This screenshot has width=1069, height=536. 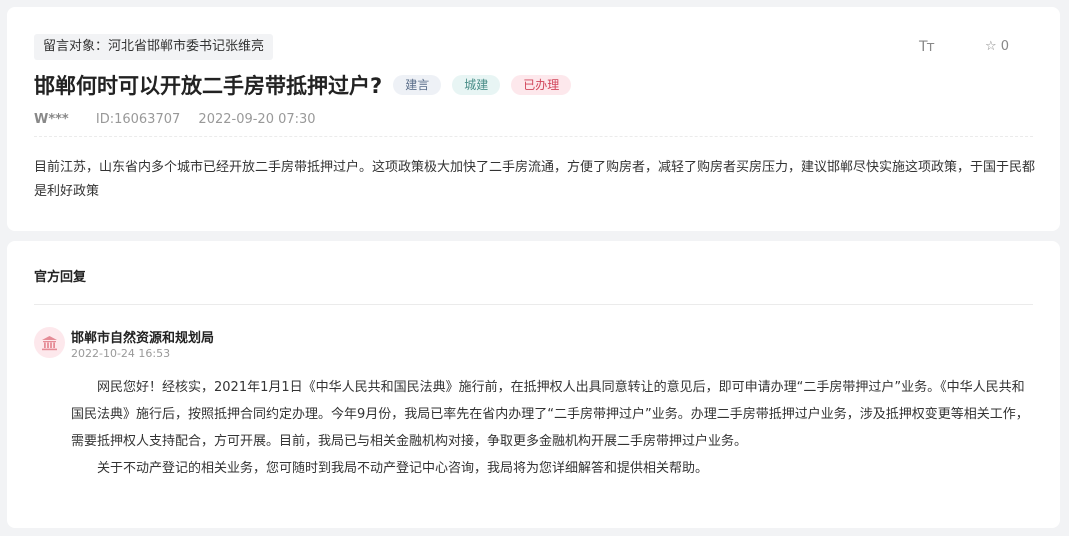 What do you see at coordinates (541, 85) in the screenshot?
I see `status-badge: 已办理` at bounding box center [541, 85].